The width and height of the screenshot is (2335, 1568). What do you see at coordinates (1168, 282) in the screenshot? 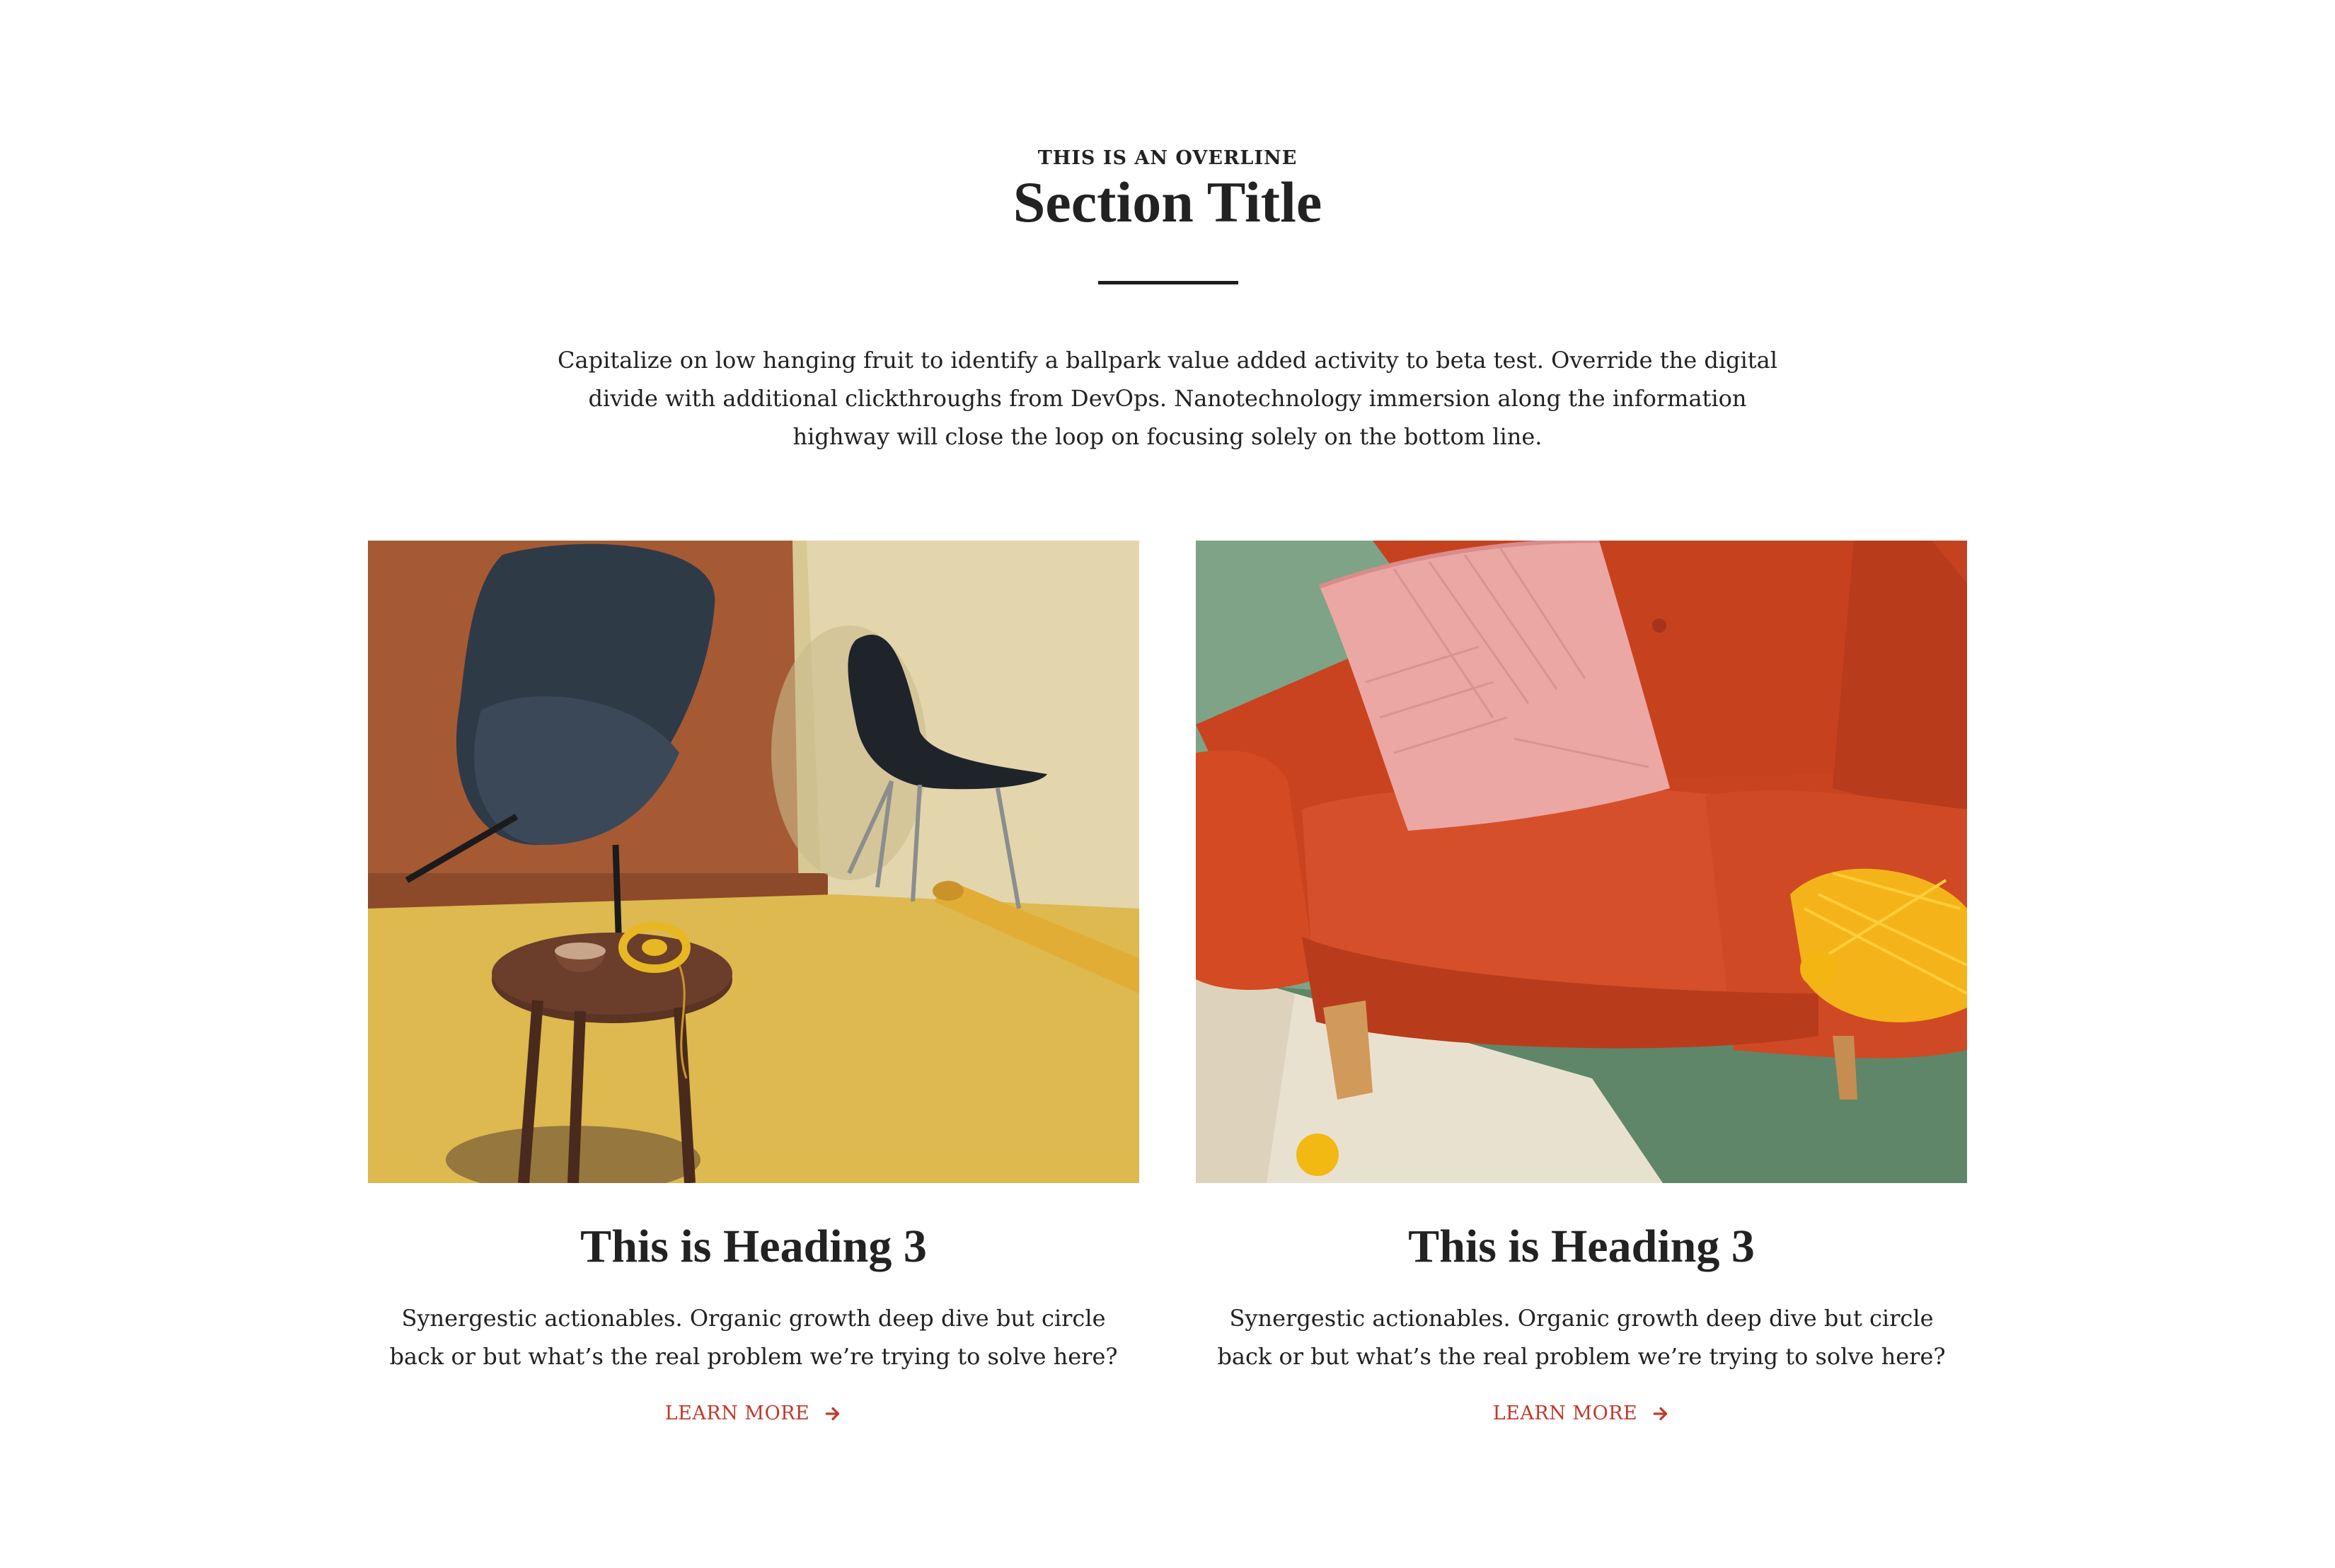
I see `title-divider` at bounding box center [1168, 282].